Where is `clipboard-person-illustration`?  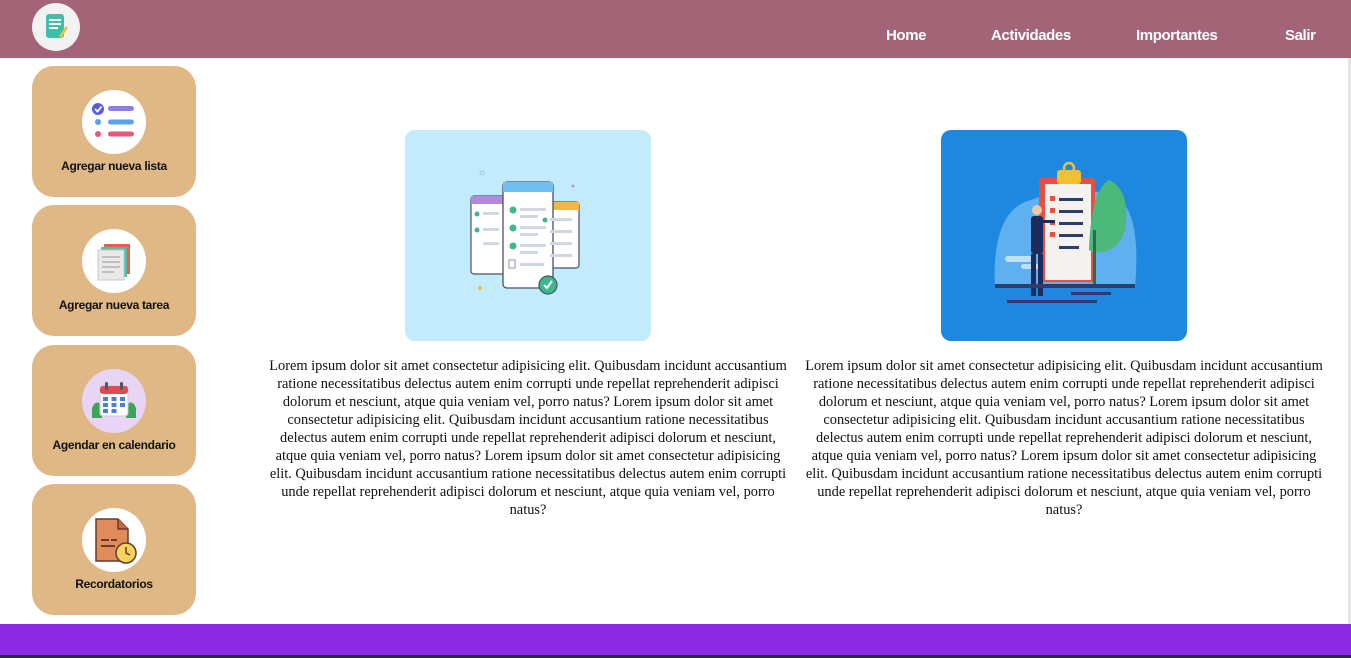
clipboard-person-illustration is located at coordinates (1064, 235).